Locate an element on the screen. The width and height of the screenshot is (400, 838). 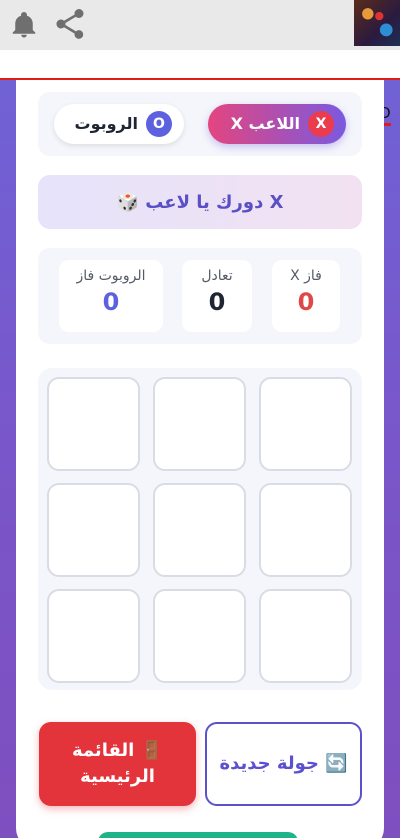
score-robot-wins-label: الروبوت فاز is located at coordinates (111, 276).